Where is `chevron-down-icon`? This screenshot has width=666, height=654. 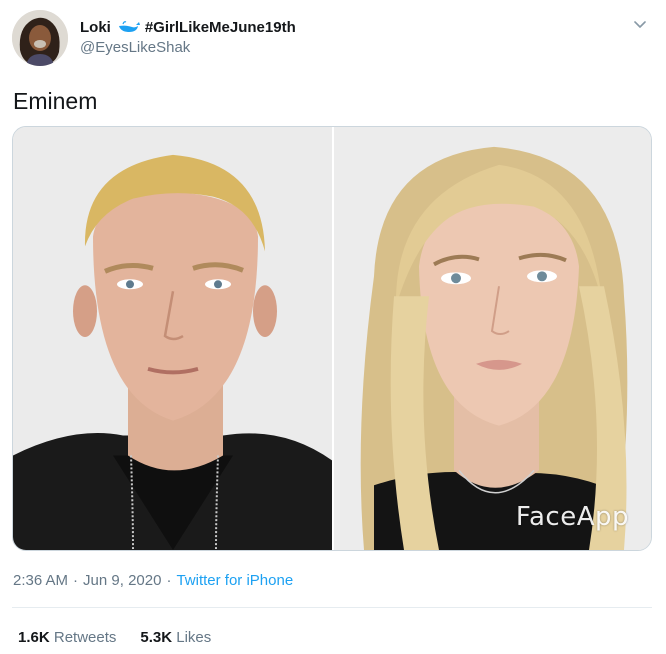
chevron-down-icon is located at coordinates (640, 24).